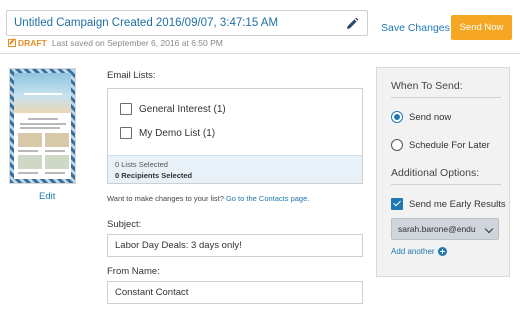  What do you see at coordinates (415, 28) in the screenshot?
I see `save-changes-button: Save Changes` at bounding box center [415, 28].